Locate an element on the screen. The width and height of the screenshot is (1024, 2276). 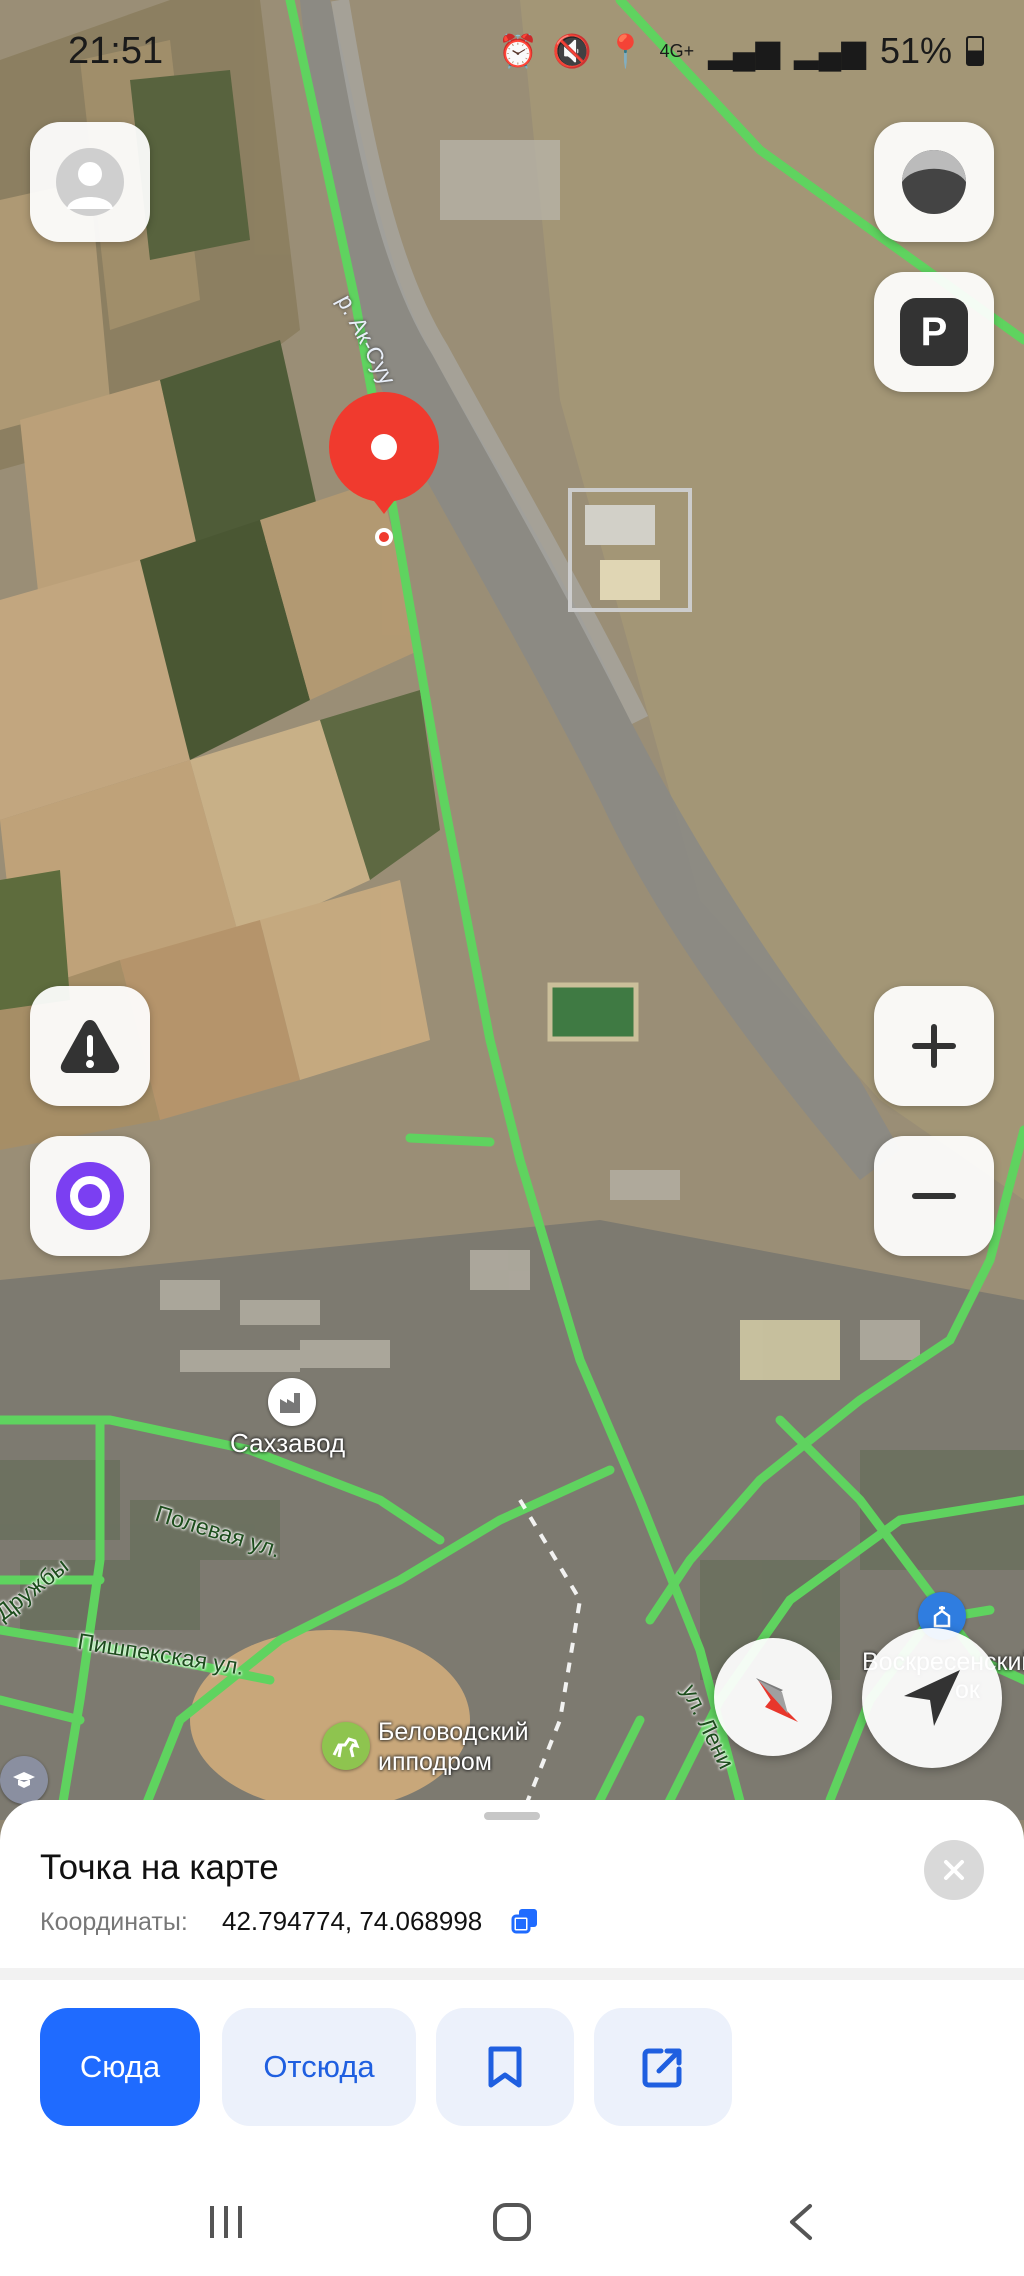
route-from-here-button: Отсюда is located at coordinates (319, 2067).